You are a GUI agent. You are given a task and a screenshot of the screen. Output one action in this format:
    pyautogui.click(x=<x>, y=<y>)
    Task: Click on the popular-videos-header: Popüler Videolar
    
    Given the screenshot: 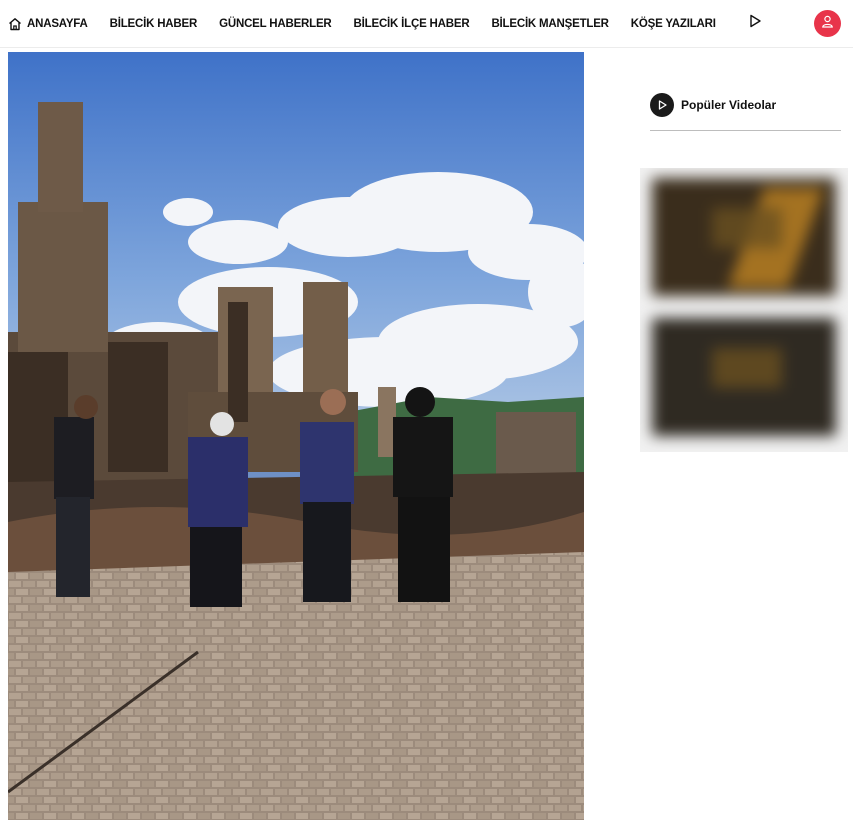 What is the action you would take?
    pyautogui.click(x=745, y=112)
    